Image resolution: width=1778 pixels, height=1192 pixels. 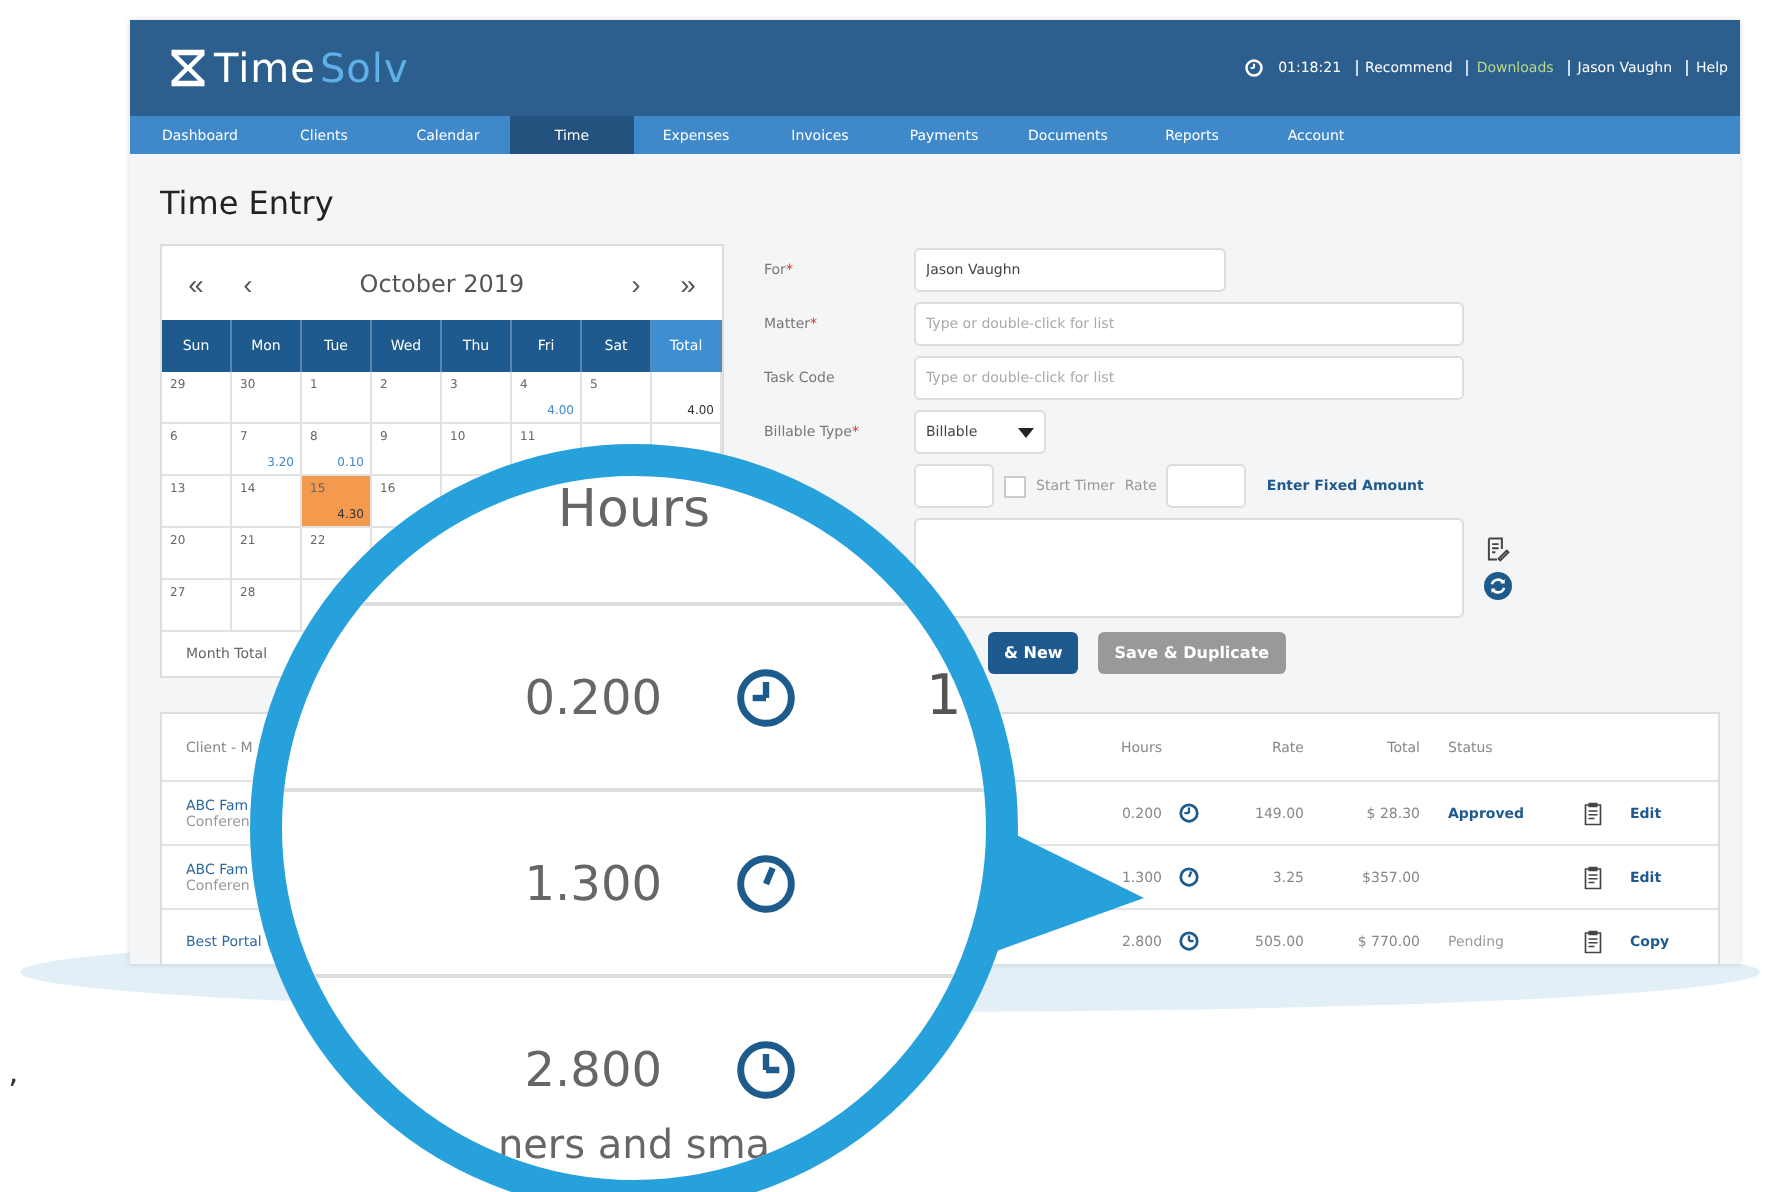 I want to click on next-month-button: ›, so click(x=636, y=283).